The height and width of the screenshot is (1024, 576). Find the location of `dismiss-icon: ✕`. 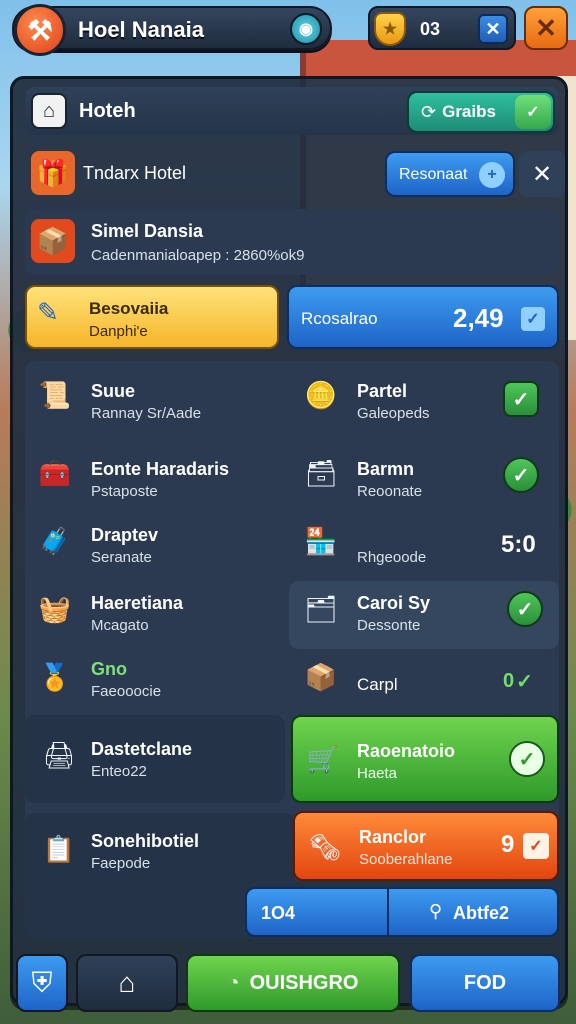

dismiss-icon: ✕ is located at coordinates (542, 174).